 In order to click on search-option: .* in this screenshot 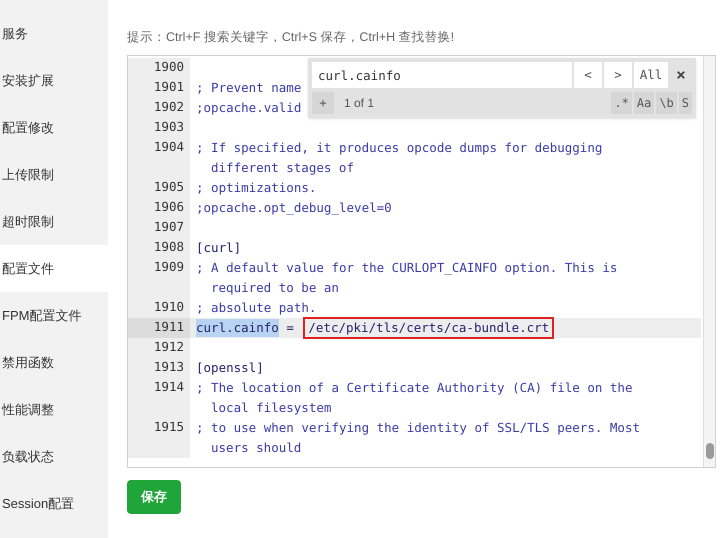, I will do `click(621, 103)`.